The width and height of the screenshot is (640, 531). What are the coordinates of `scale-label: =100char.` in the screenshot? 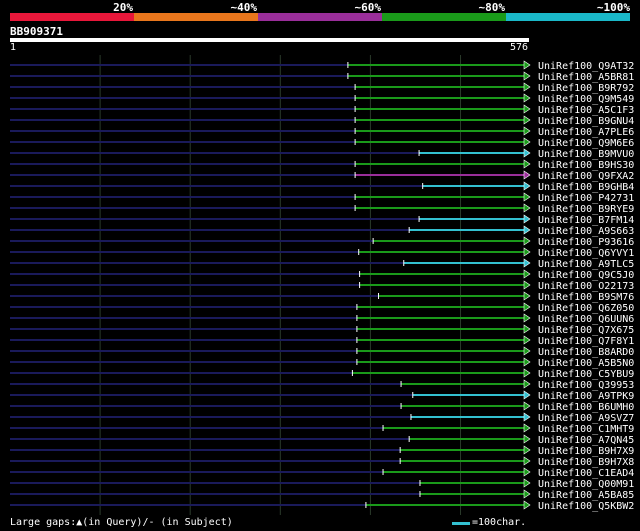 It's located at (499, 522).